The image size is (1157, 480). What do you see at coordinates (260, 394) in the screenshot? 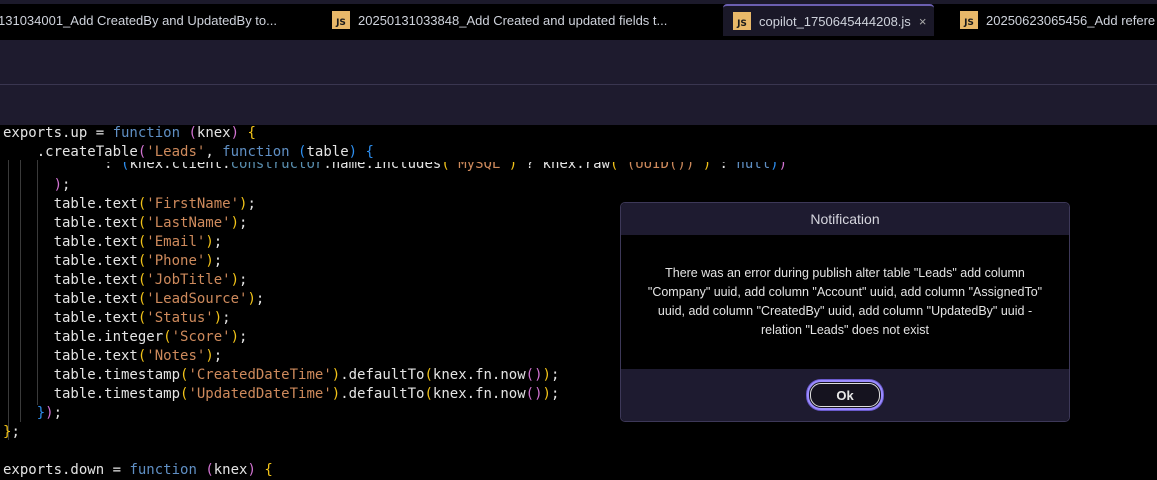
I see `code-token: 'UpdatedDateTime'` at bounding box center [260, 394].